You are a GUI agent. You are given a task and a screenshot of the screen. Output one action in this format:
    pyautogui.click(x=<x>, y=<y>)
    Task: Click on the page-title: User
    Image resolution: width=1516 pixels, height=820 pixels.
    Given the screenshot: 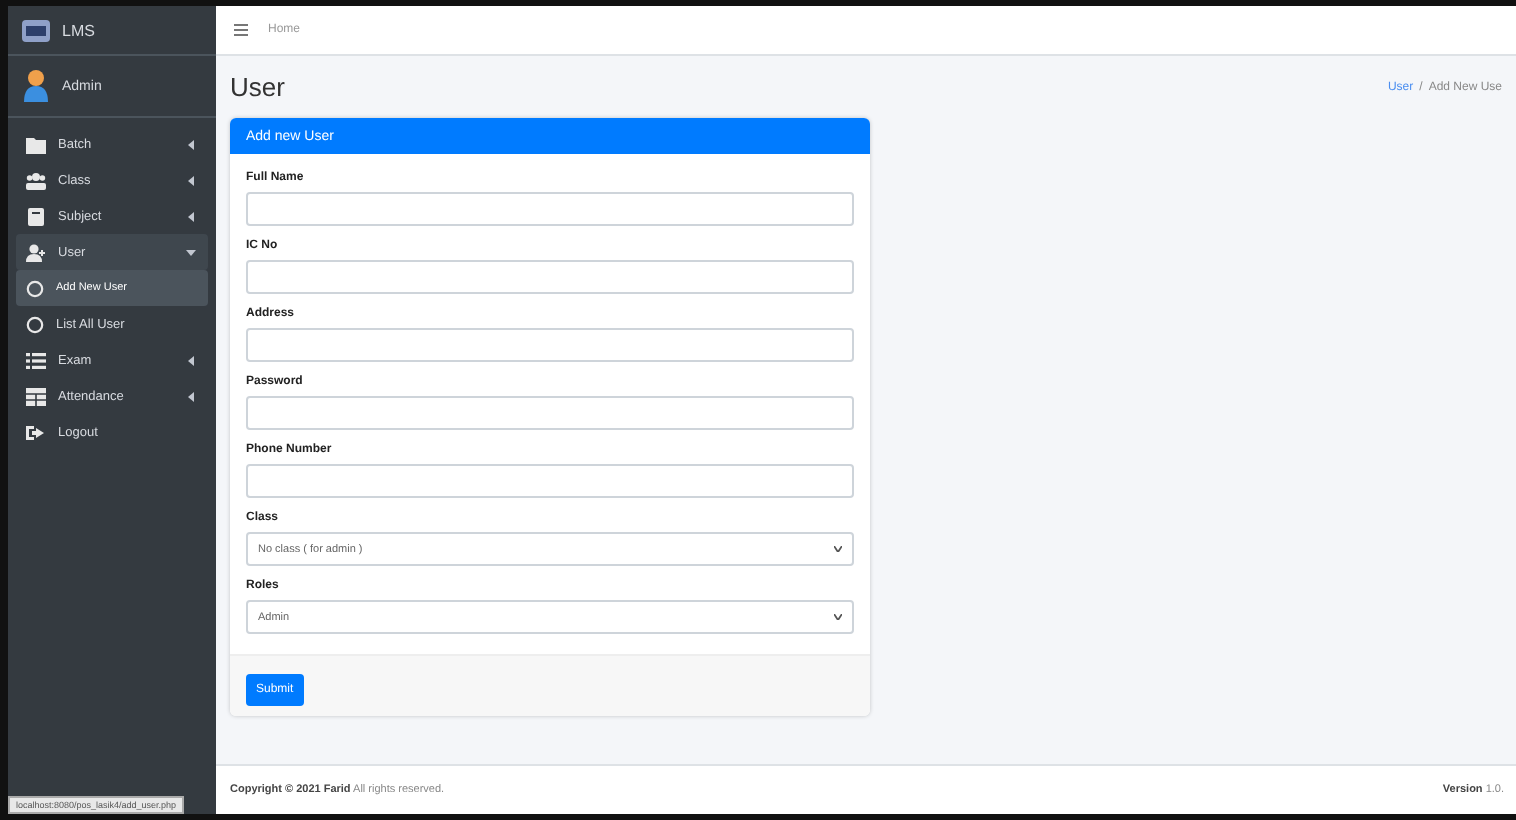 What is the action you would take?
    pyautogui.click(x=257, y=87)
    